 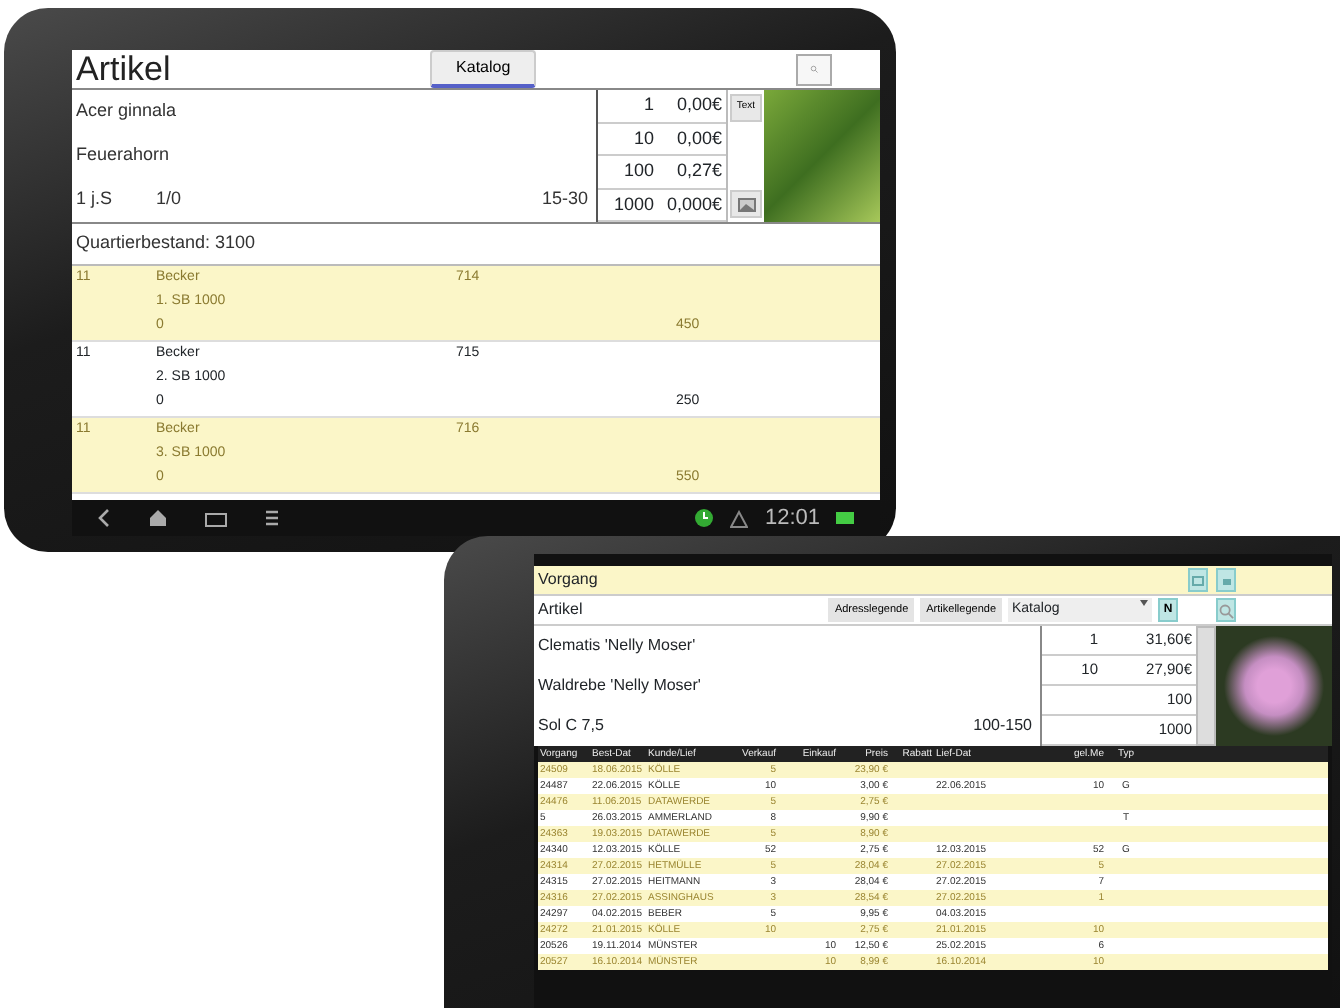 I want to click on recent-apps-icon, so click(x=216, y=518).